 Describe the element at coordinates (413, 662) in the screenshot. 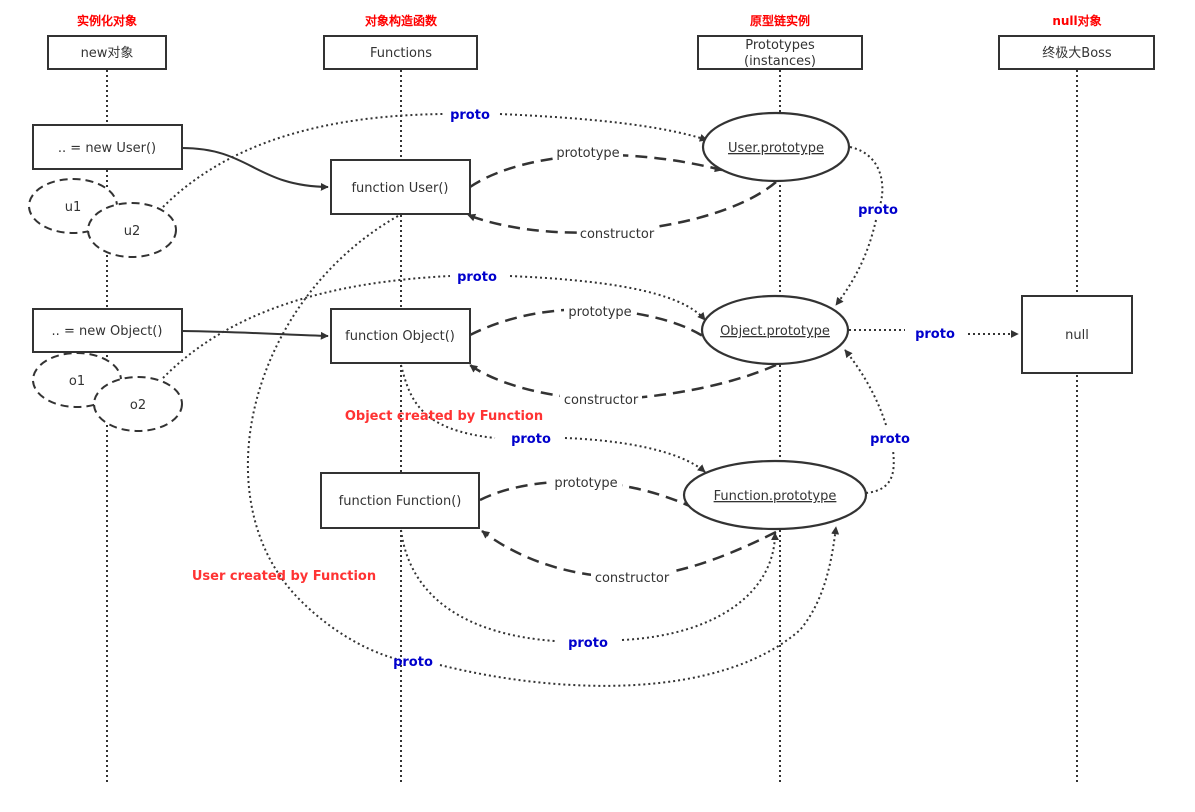

I see `edge-label-proto-function-user: proto` at that location.